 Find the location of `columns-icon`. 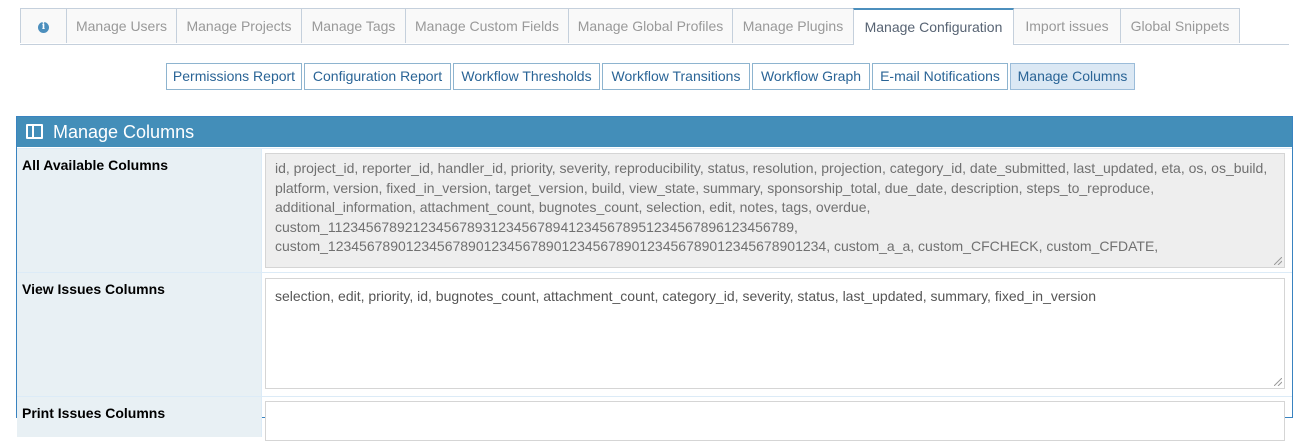

columns-icon is located at coordinates (34, 131).